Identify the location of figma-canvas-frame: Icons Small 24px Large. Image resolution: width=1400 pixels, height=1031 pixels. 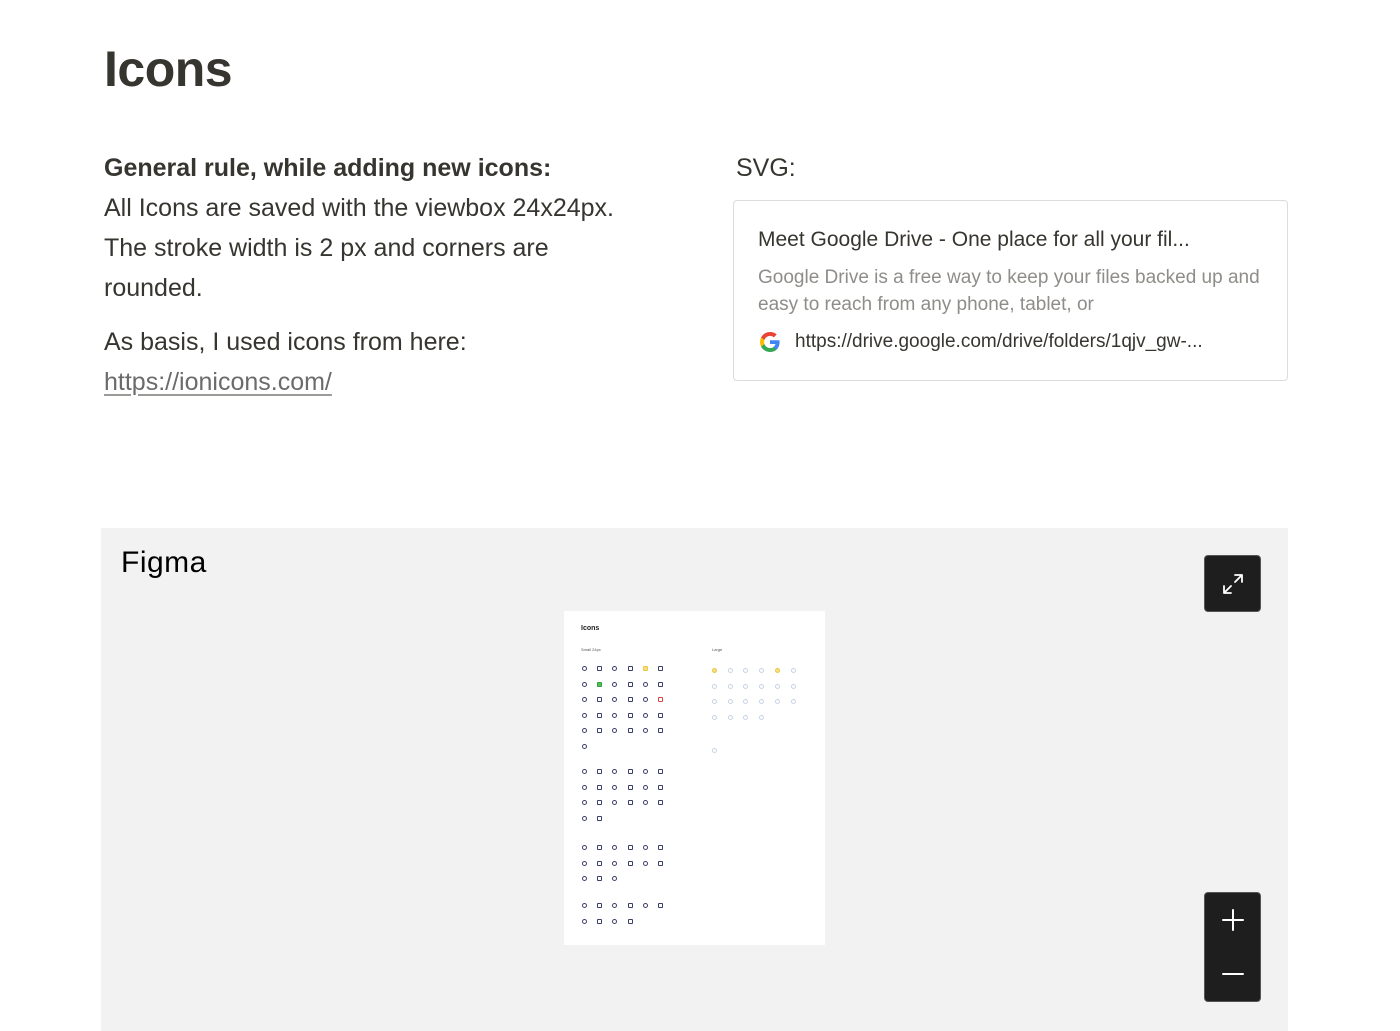
(694, 778).